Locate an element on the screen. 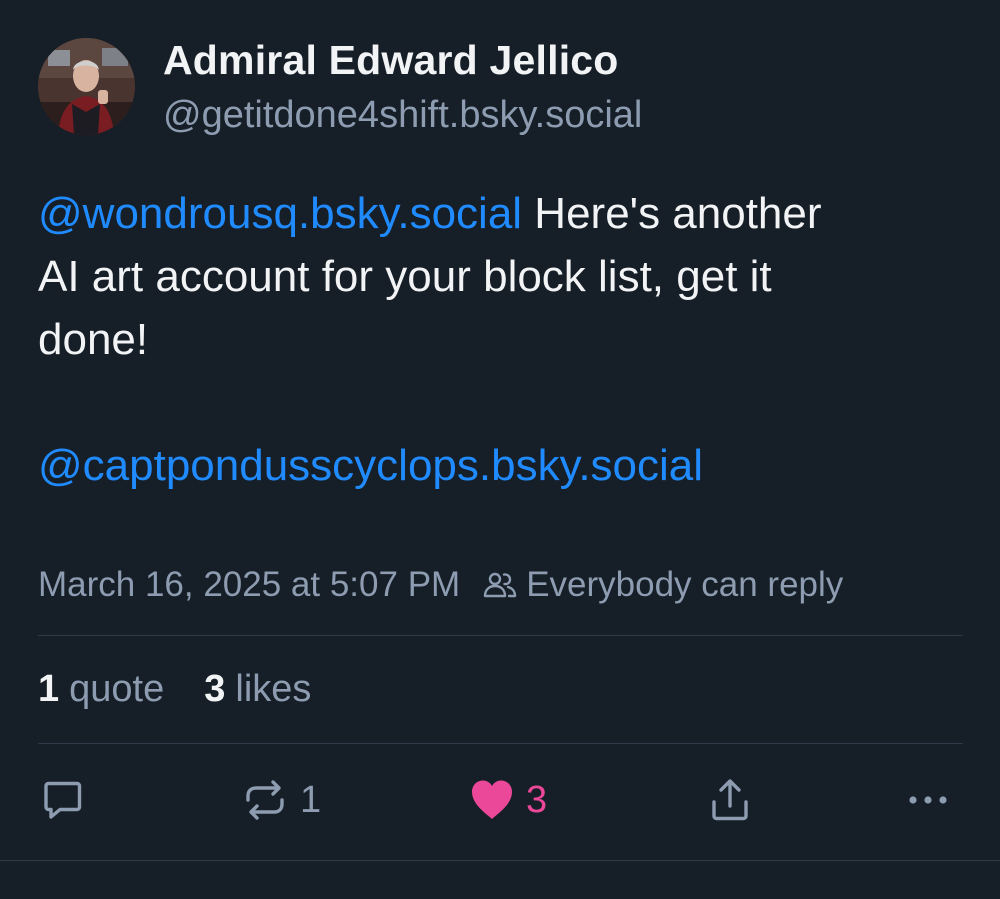 The height and width of the screenshot is (899, 1000). share-button is located at coordinates (730, 800).